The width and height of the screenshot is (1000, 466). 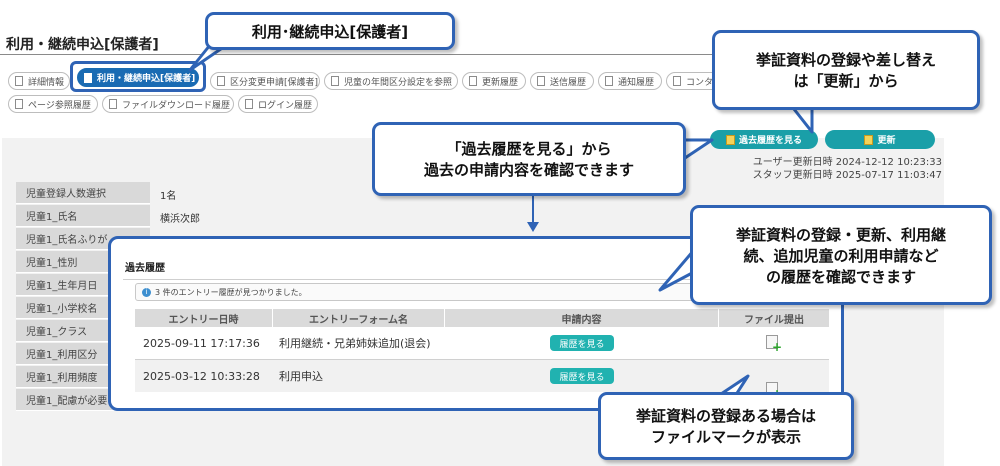 What do you see at coordinates (840, 276) in the screenshot?
I see `callout-text: の履歴を確認できます` at bounding box center [840, 276].